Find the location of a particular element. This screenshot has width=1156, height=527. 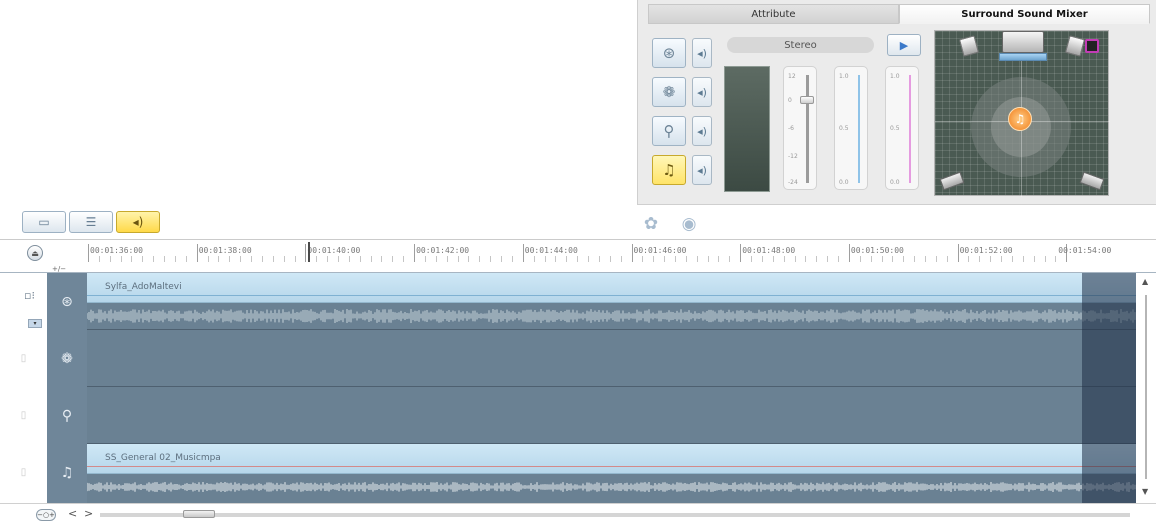

track-icon-music: ♫ is located at coordinates (67, 472).